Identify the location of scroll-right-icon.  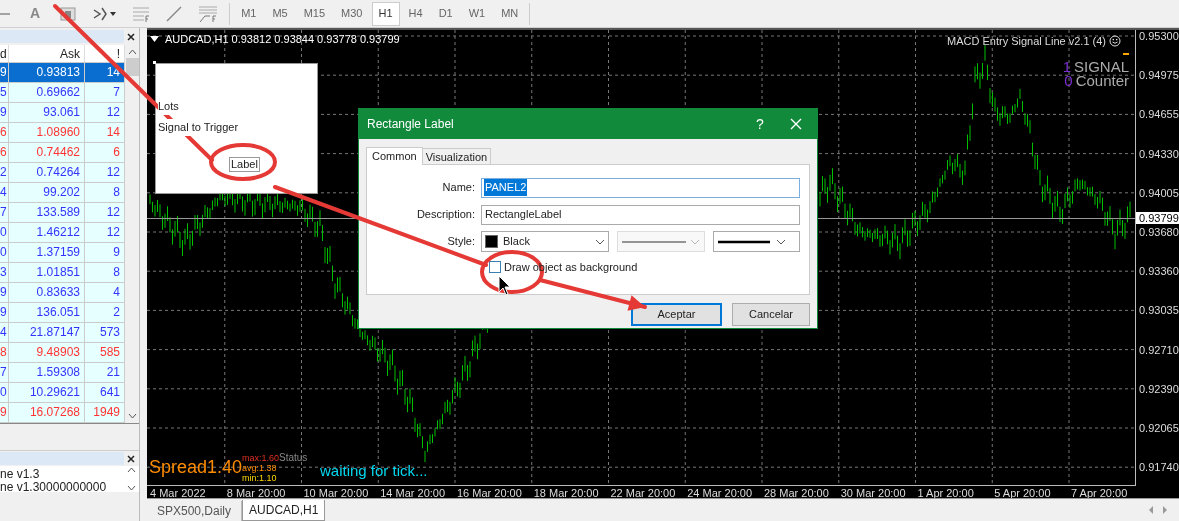
(1165, 510).